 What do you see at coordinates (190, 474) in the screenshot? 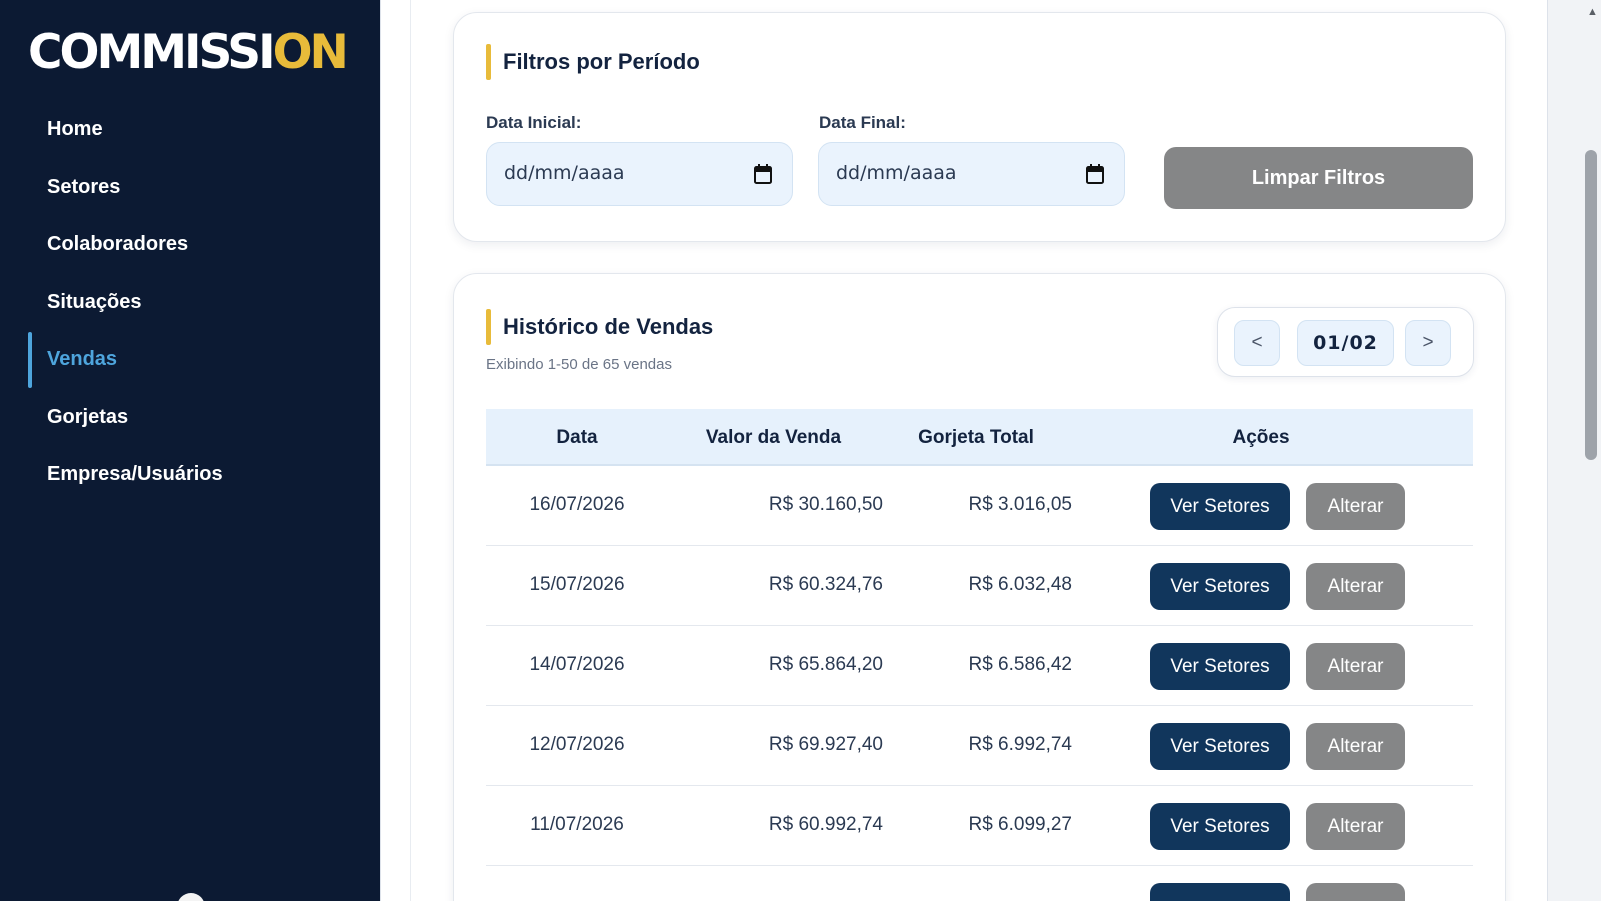
I see `sidebar-item-empresa-usuarios: Empresa/Usuários` at bounding box center [190, 474].